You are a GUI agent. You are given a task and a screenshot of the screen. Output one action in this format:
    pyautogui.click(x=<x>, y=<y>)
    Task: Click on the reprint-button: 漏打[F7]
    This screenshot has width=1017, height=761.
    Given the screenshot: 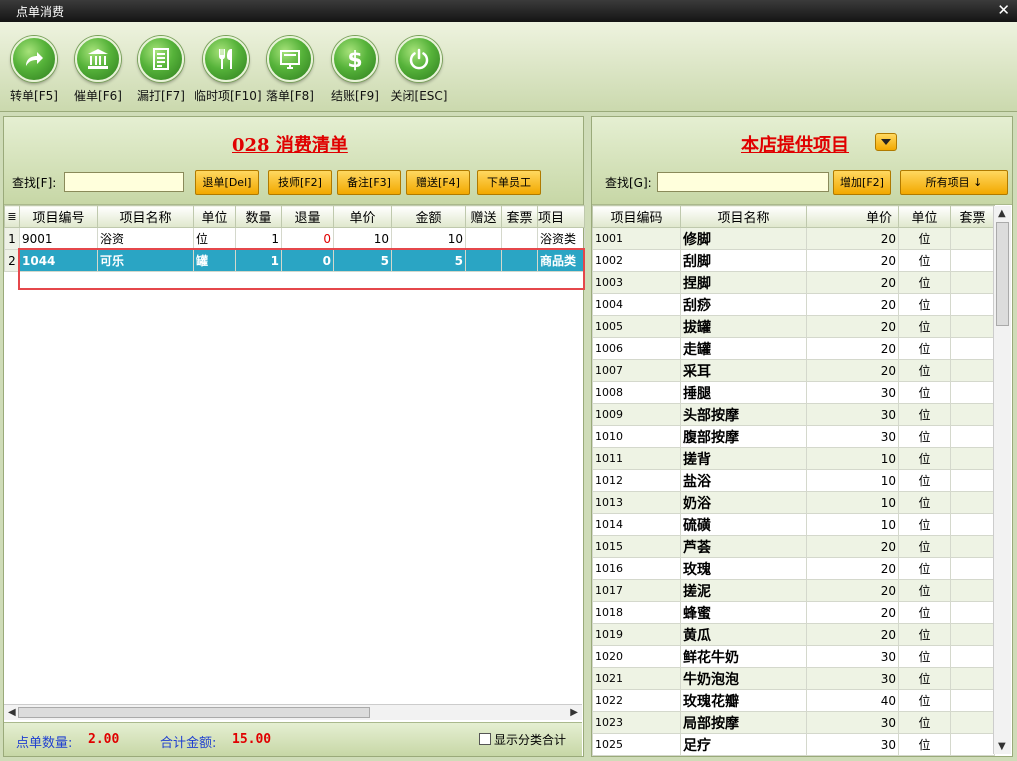 What is the action you would take?
    pyautogui.click(x=161, y=70)
    